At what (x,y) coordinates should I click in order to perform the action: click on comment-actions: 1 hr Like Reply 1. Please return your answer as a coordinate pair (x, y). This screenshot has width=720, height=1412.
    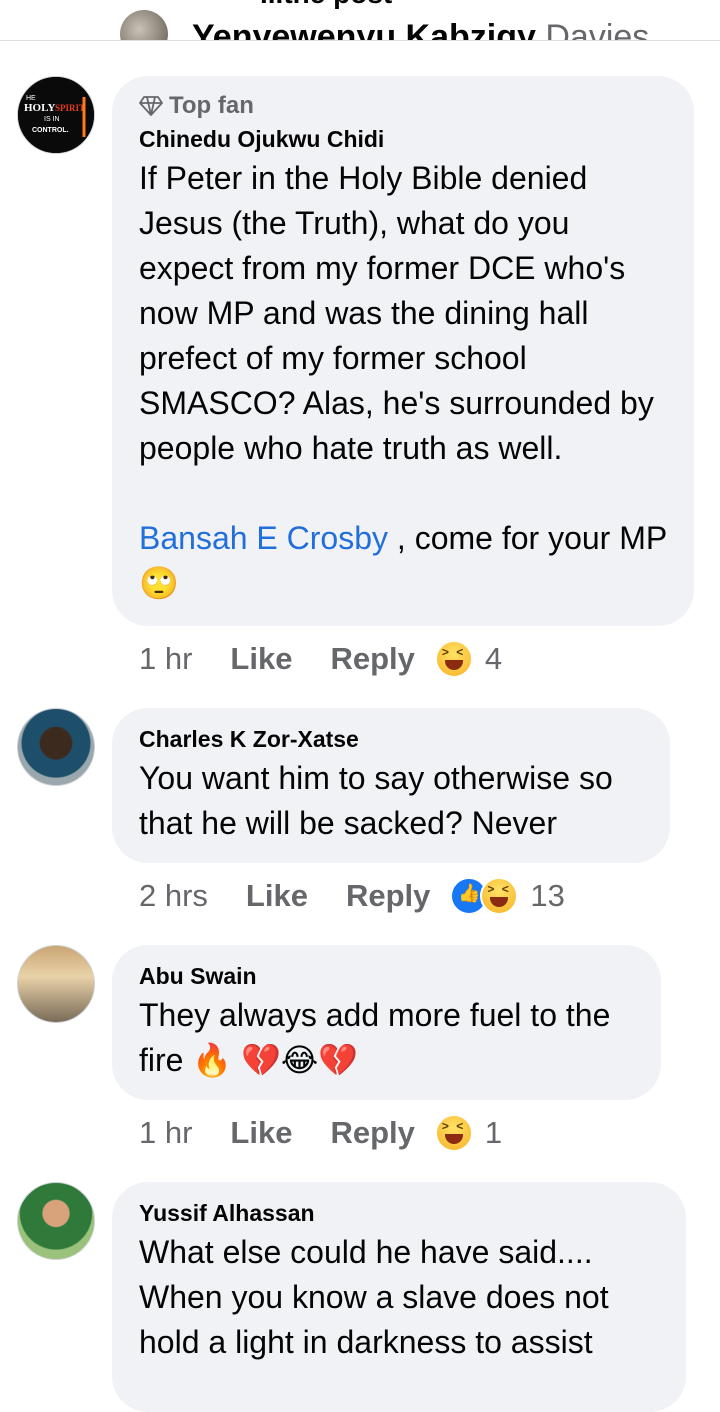
    Looking at the image, I should click on (320, 1133).